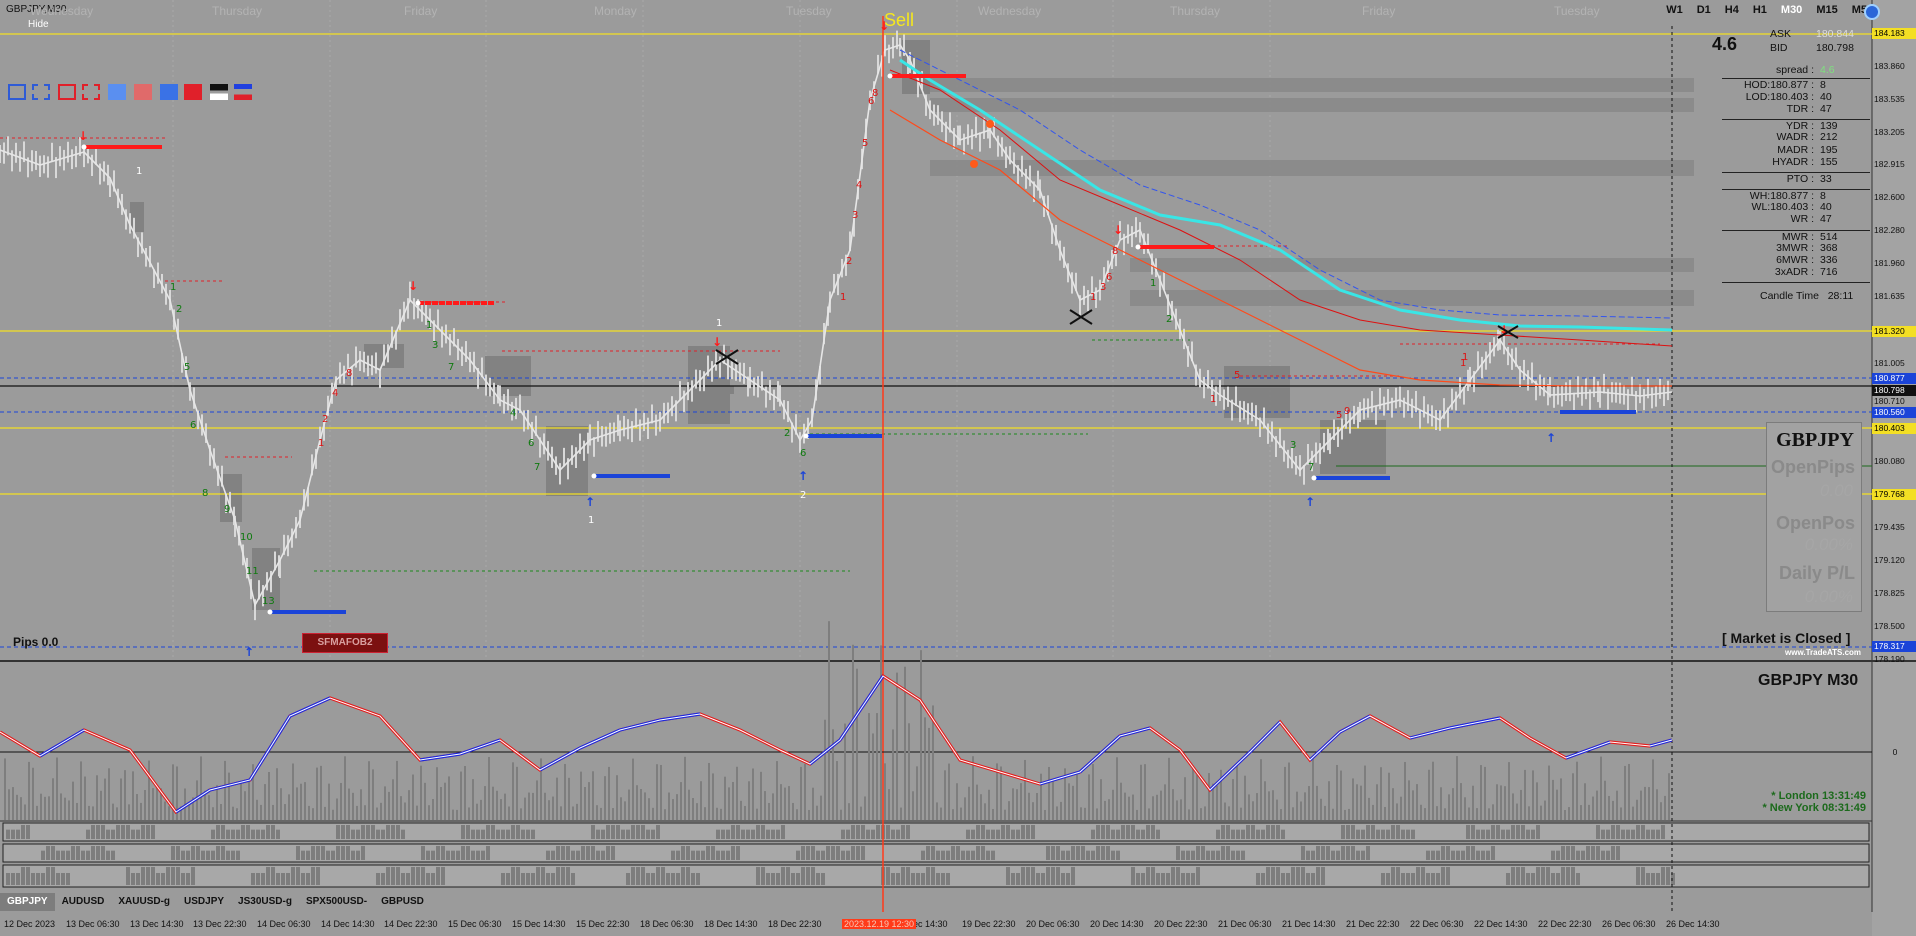 The width and height of the screenshot is (1916, 936). Describe the element at coordinates (1704, 11) in the screenshot. I see `tf-d1: D1` at that location.